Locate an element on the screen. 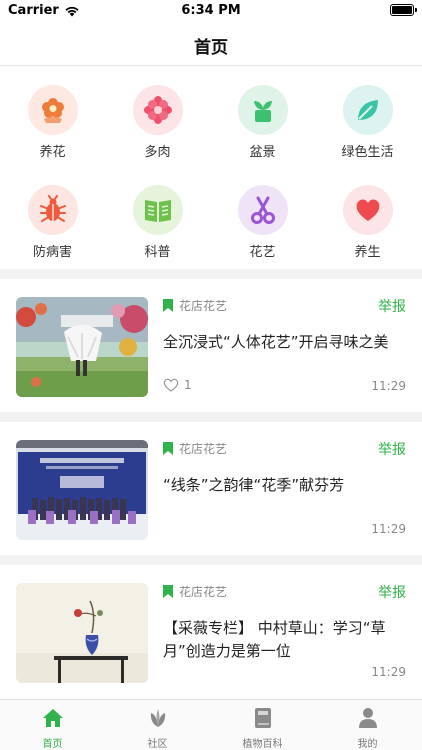 This screenshot has width=422, height=750. tab-community: 社区 is located at coordinates (157, 725).